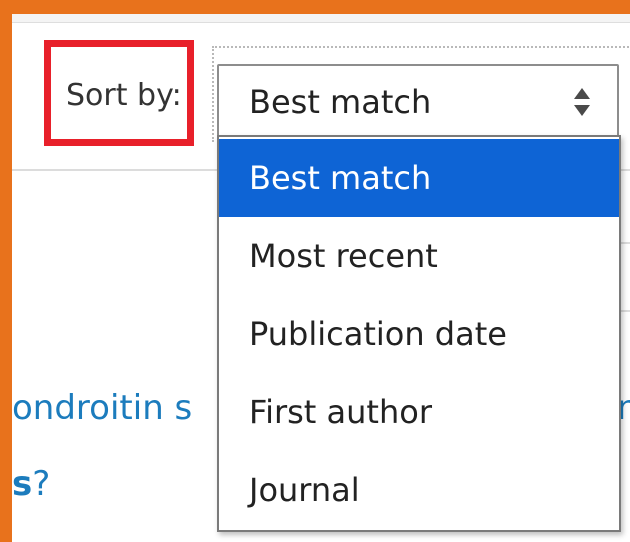 The image size is (630, 542). I want to click on sort-option-journal: Journal, so click(419, 490).